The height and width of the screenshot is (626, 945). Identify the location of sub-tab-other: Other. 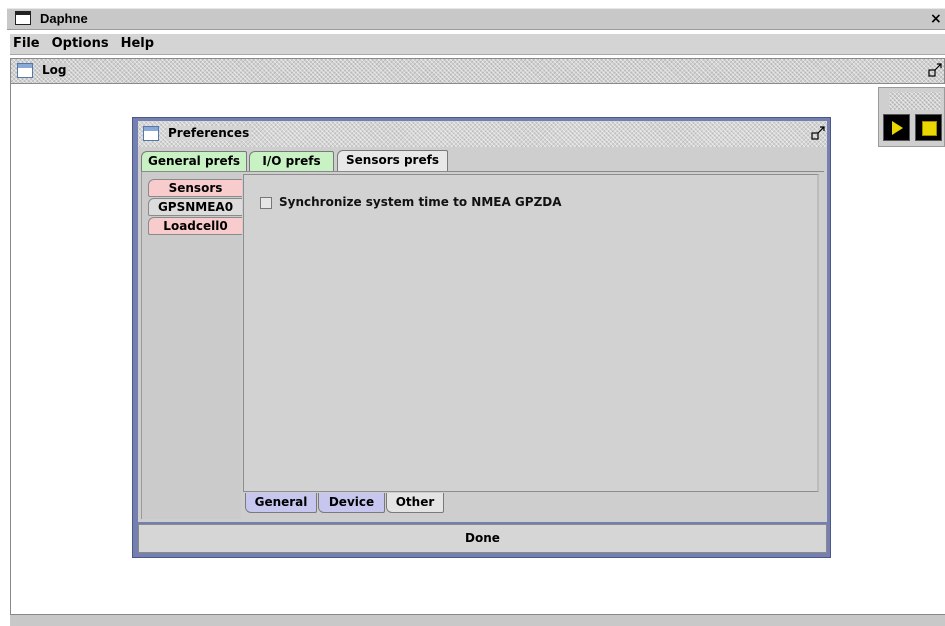
(415, 503).